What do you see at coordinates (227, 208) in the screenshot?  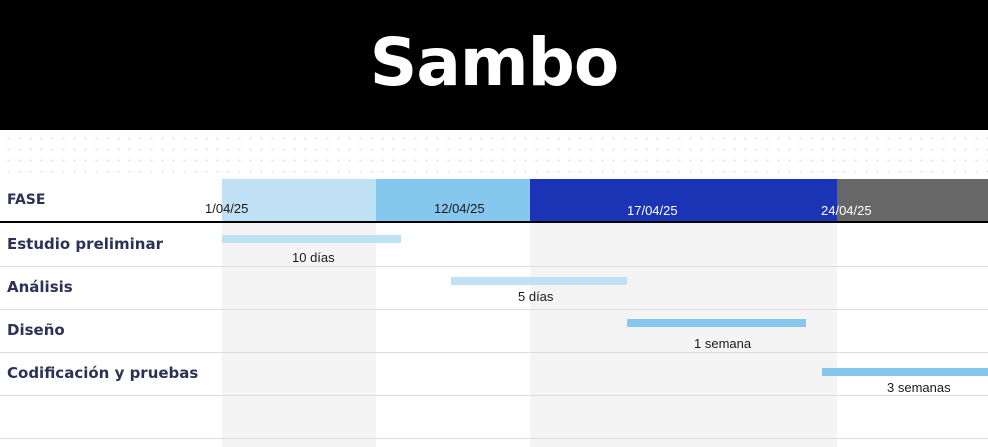 I see `date-label-1: 1/04/25` at bounding box center [227, 208].